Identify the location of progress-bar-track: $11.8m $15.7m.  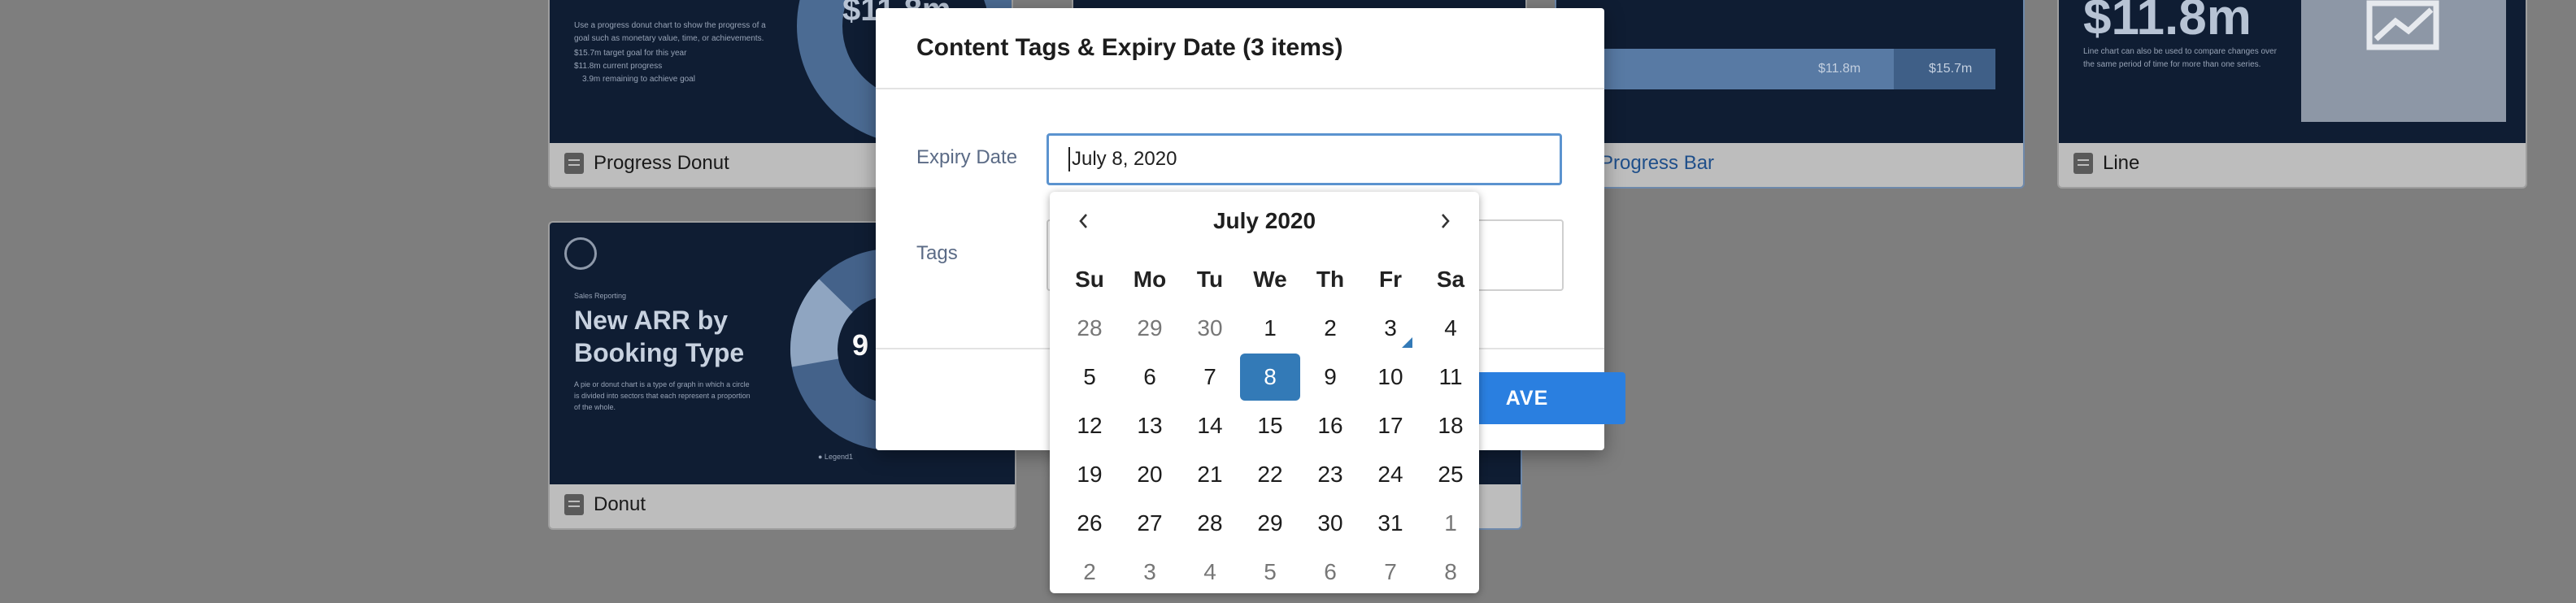
(1792, 69).